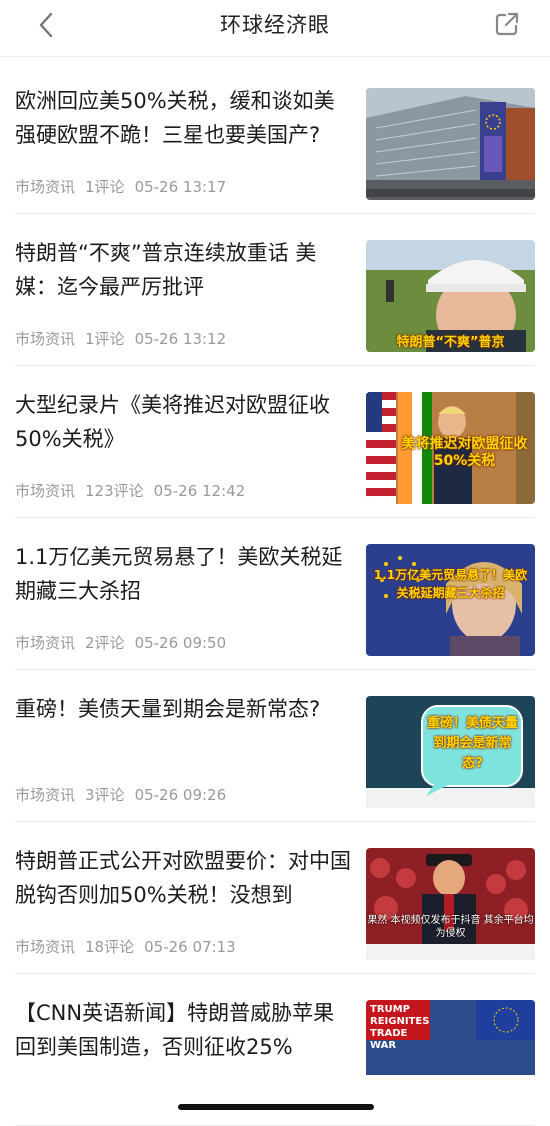 This screenshot has width=550, height=1126. Describe the element at coordinates (185, 1030) in the screenshot. I see `article-title: 【CNN英语新闻】特朗普威胁苹果回到美国制造，否则征收25%` at that location.